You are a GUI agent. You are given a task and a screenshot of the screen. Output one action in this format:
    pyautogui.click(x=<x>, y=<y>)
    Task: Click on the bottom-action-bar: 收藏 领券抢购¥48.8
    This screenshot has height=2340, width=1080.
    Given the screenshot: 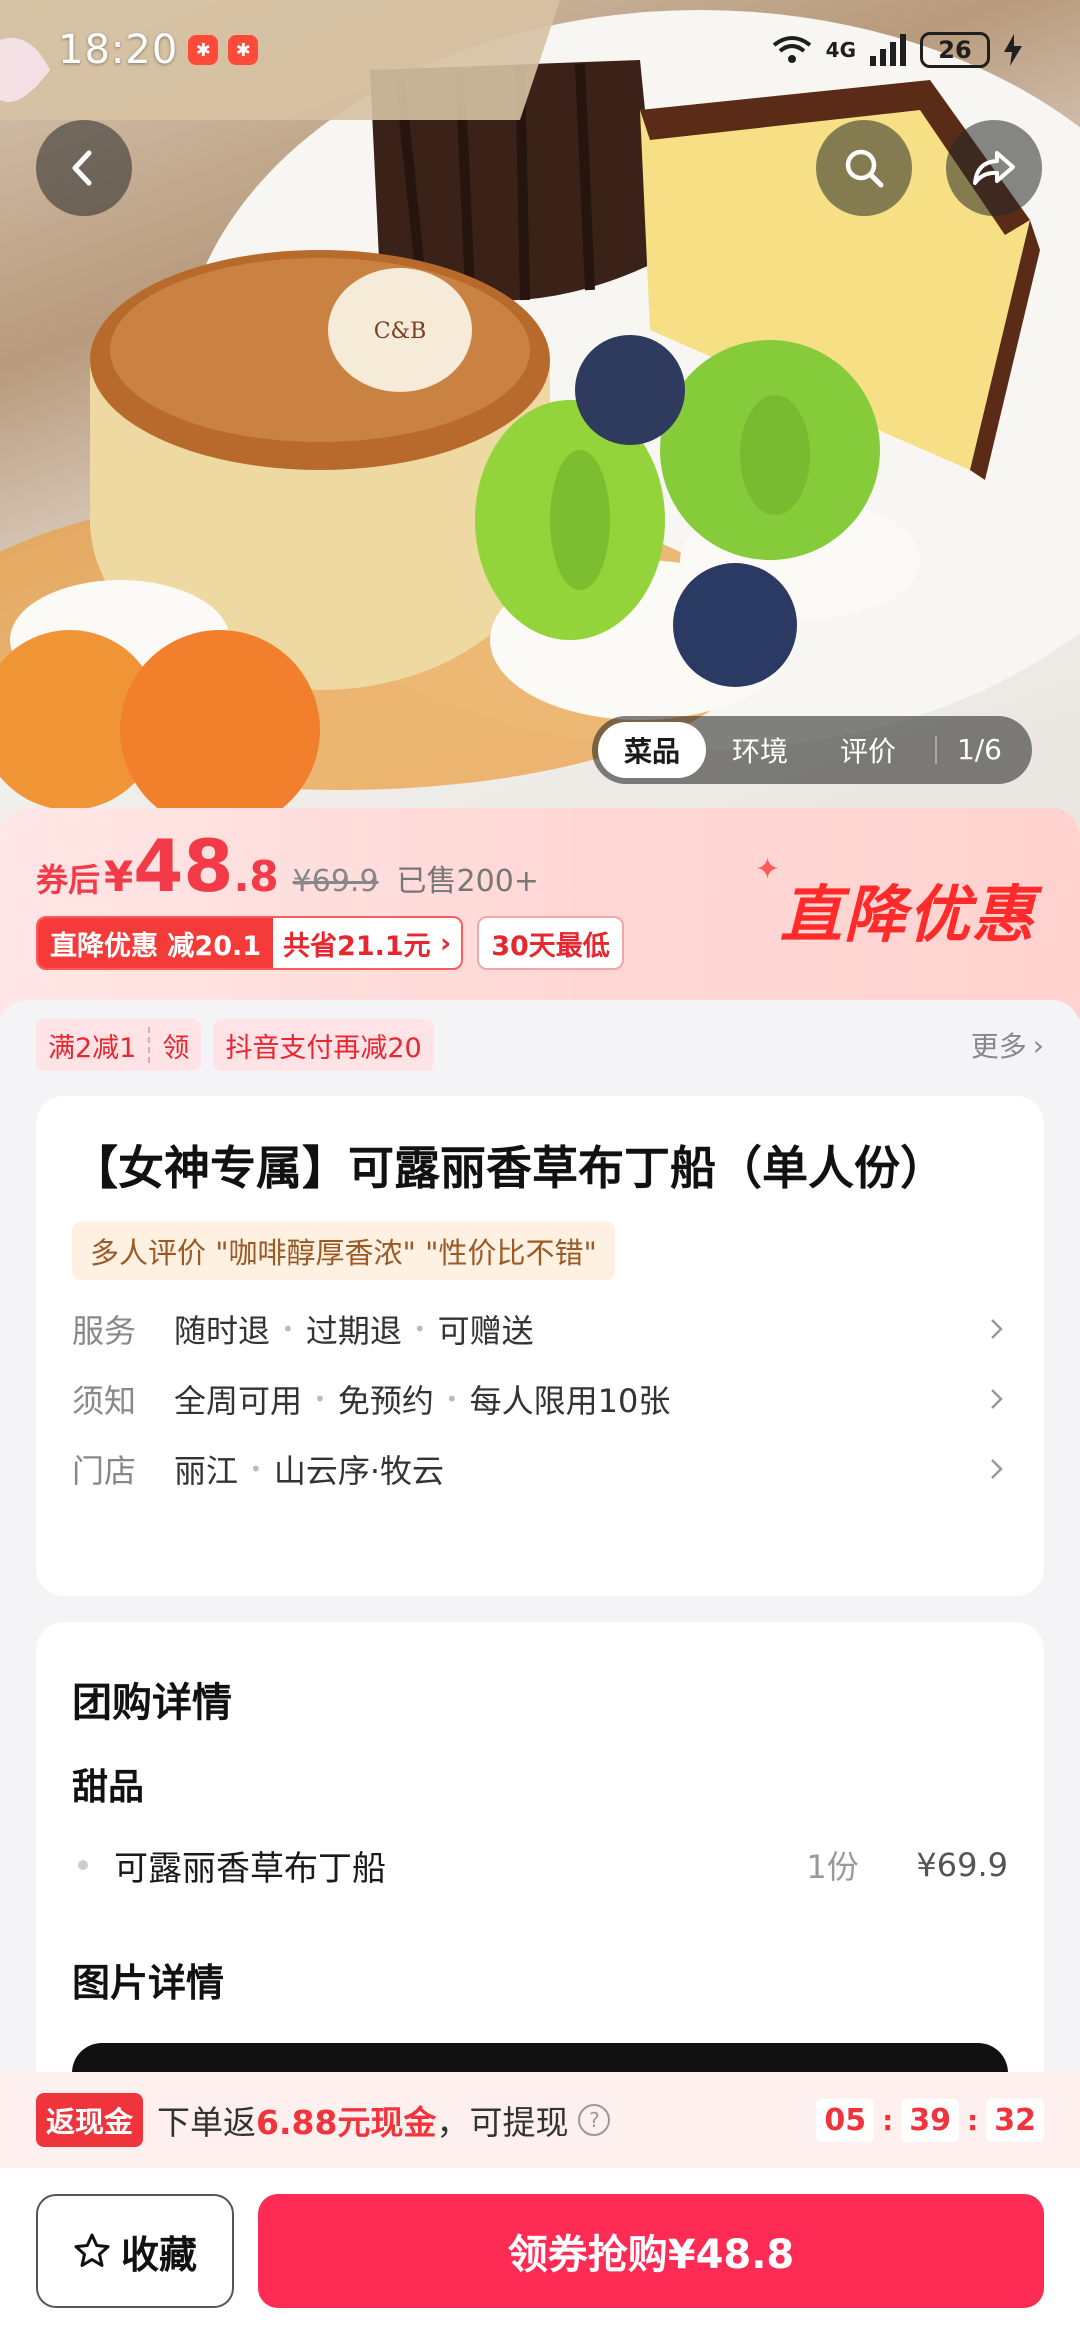 What is the action you would take?
    pyautogui.click(x=540, y=2254)
    